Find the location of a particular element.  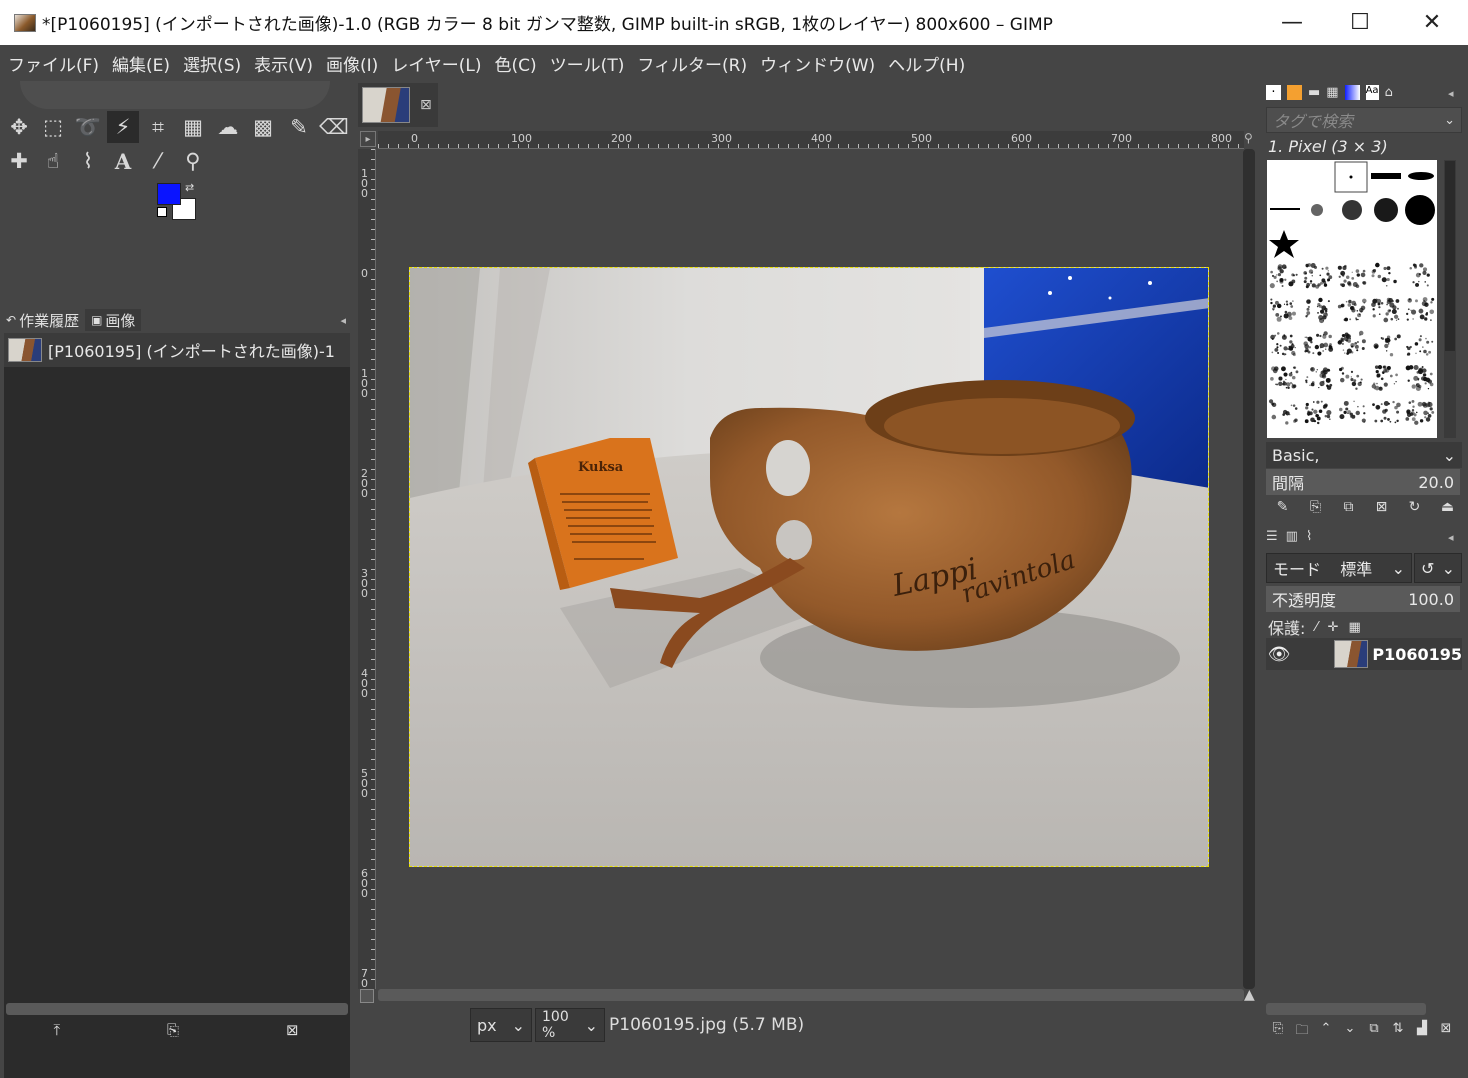

menu-tools: ツール(T) is located at coordinates (587, 63).